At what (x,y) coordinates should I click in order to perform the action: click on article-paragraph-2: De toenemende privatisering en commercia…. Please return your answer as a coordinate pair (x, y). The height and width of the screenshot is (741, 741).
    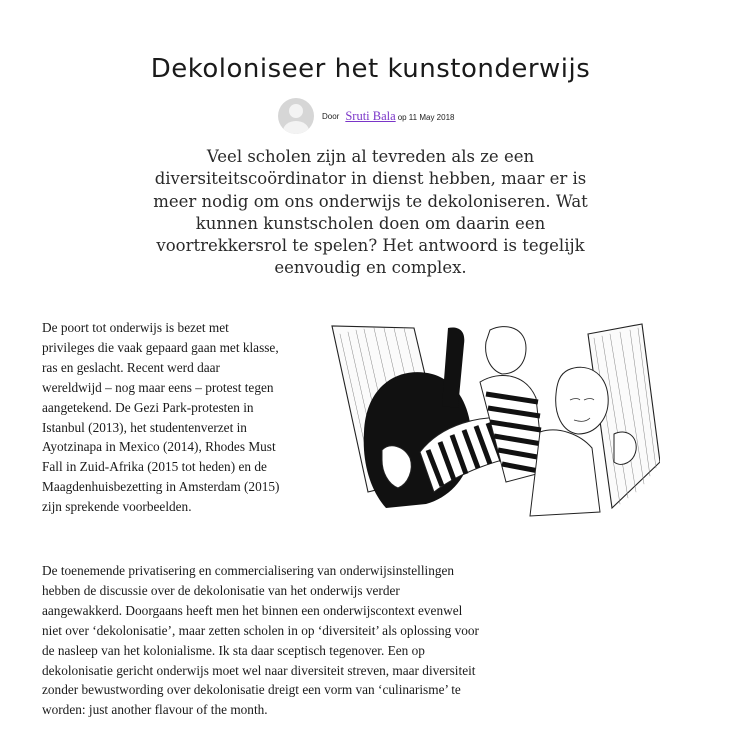
    Looking at the image, I should click on (260, 640).